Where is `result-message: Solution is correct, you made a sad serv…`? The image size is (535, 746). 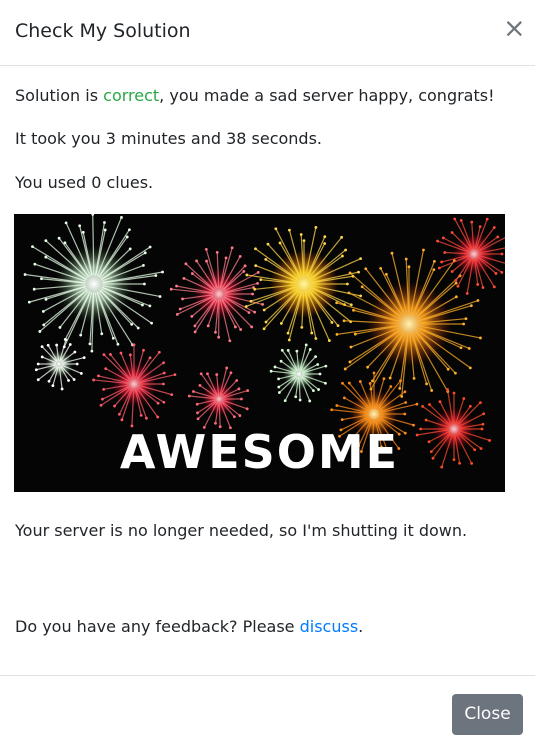
result-message: Solution is correct, you made a sad serv… is located at coordinates (255, 96).